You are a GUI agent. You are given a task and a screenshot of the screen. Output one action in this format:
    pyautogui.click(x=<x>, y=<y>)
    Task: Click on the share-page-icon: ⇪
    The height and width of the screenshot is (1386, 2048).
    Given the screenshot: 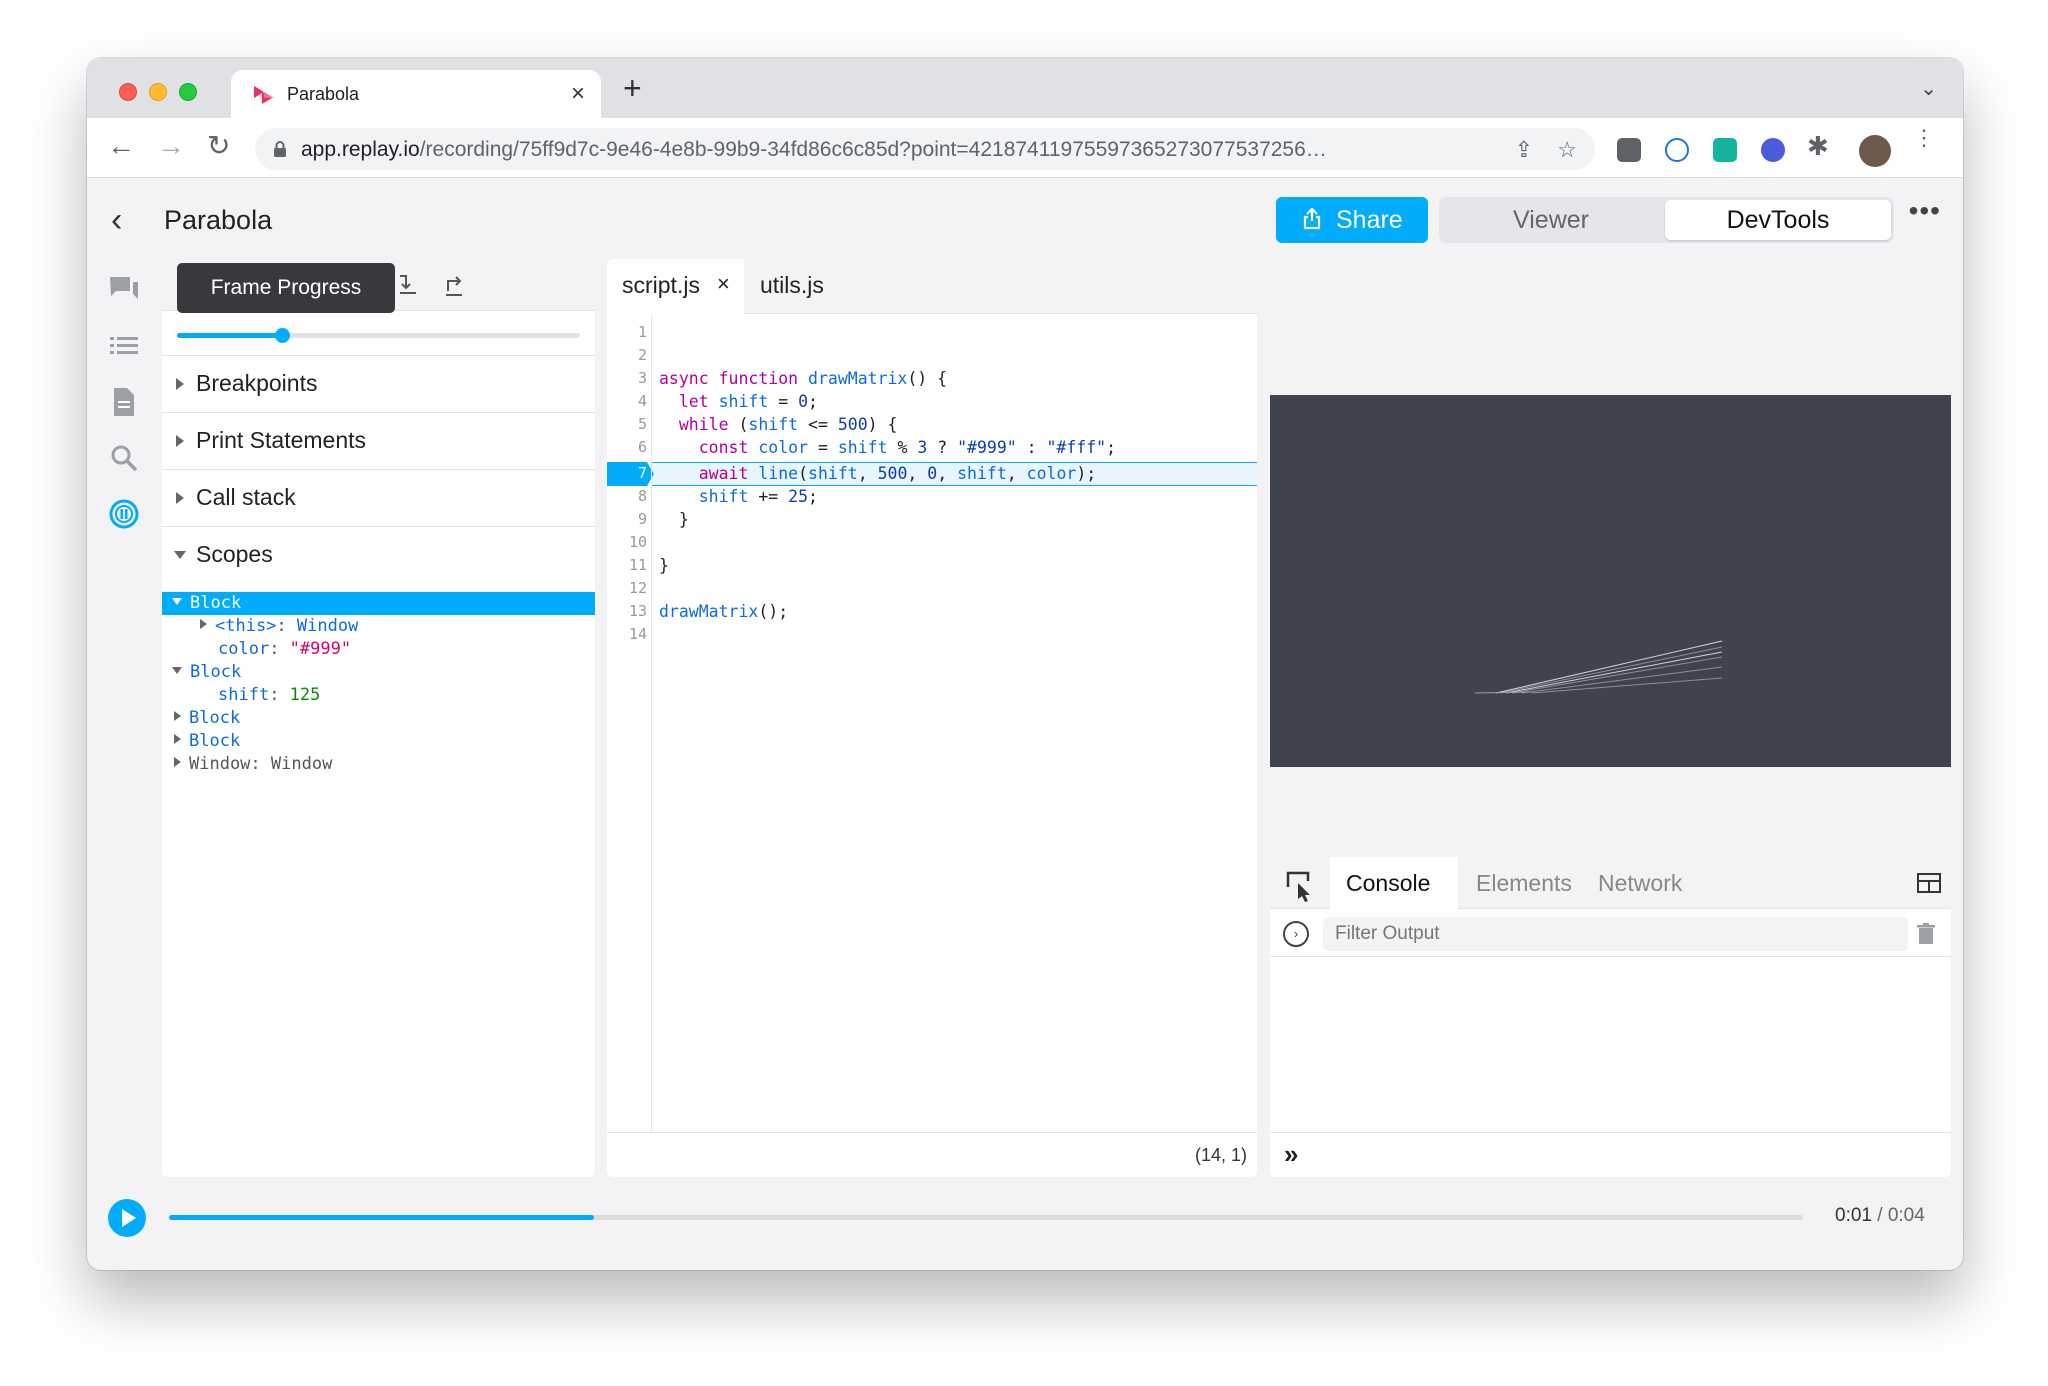 What is the action you would take?
    pyautogui.click(x=1524, y=150)
    